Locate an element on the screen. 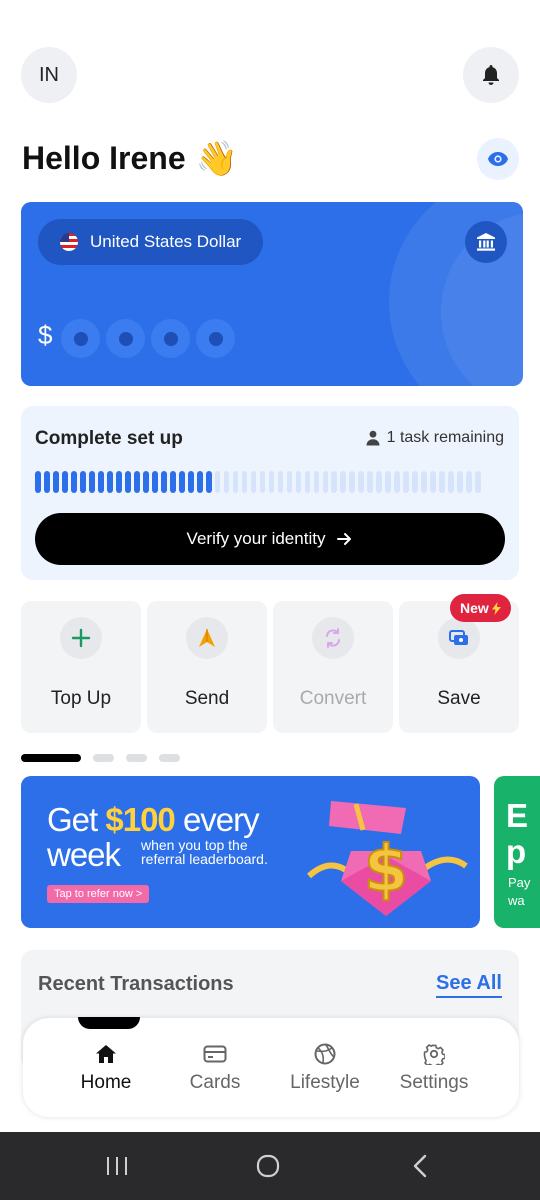 This screenshot has width=540, height=1200. back-button is located at coordinates (420, 1166).